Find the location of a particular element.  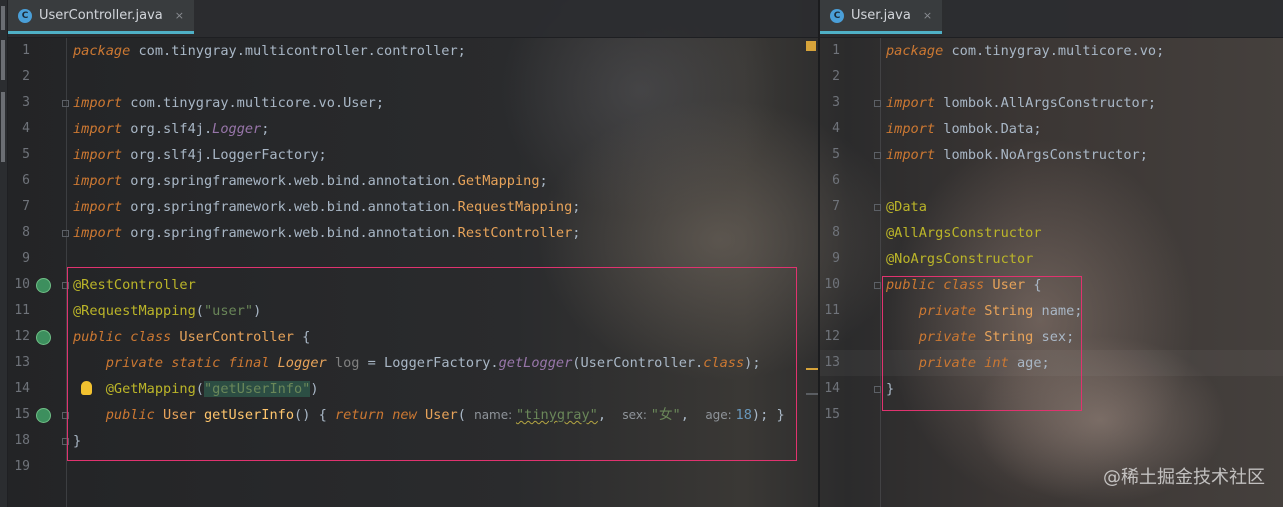

warning-marker is located at coordinates (811, 46).